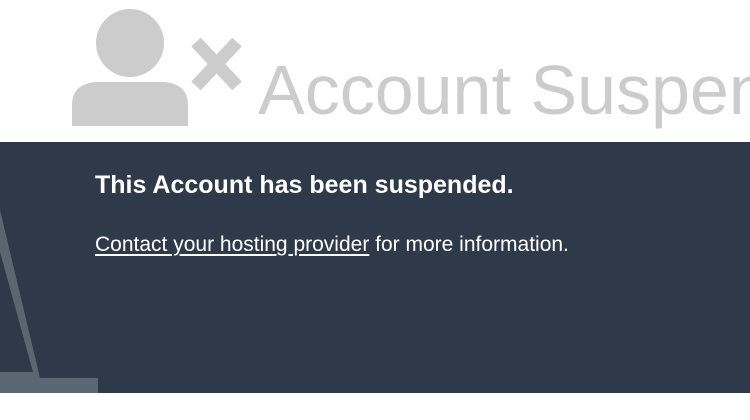 This screenshot has width=750, height=420. Describe the element at coordinates (49, 301) in the screenshot. I see `triangle-decoration` at that location.